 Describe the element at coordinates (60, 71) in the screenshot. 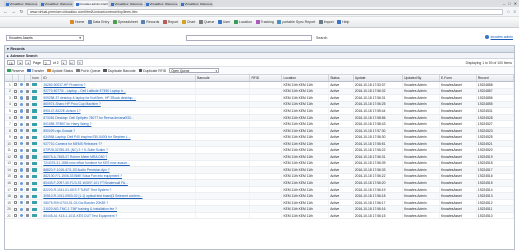

I see `update-status-button: Update Status` at that location.